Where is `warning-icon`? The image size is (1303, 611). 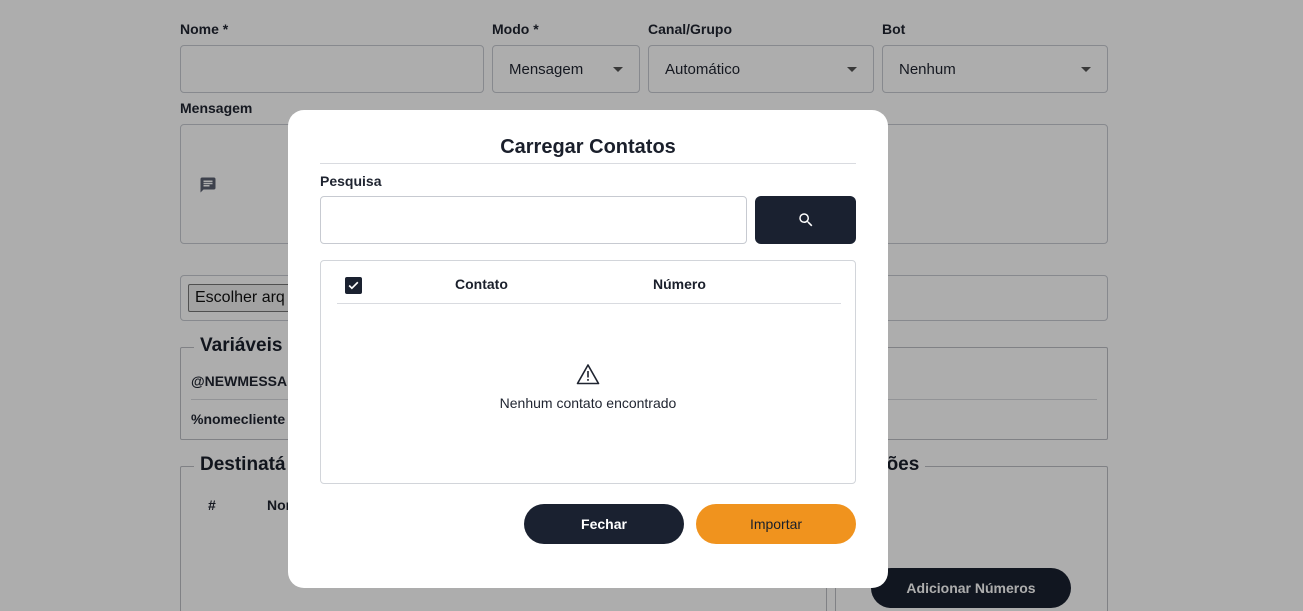 warning-icon is located at coordinates (588, 374).